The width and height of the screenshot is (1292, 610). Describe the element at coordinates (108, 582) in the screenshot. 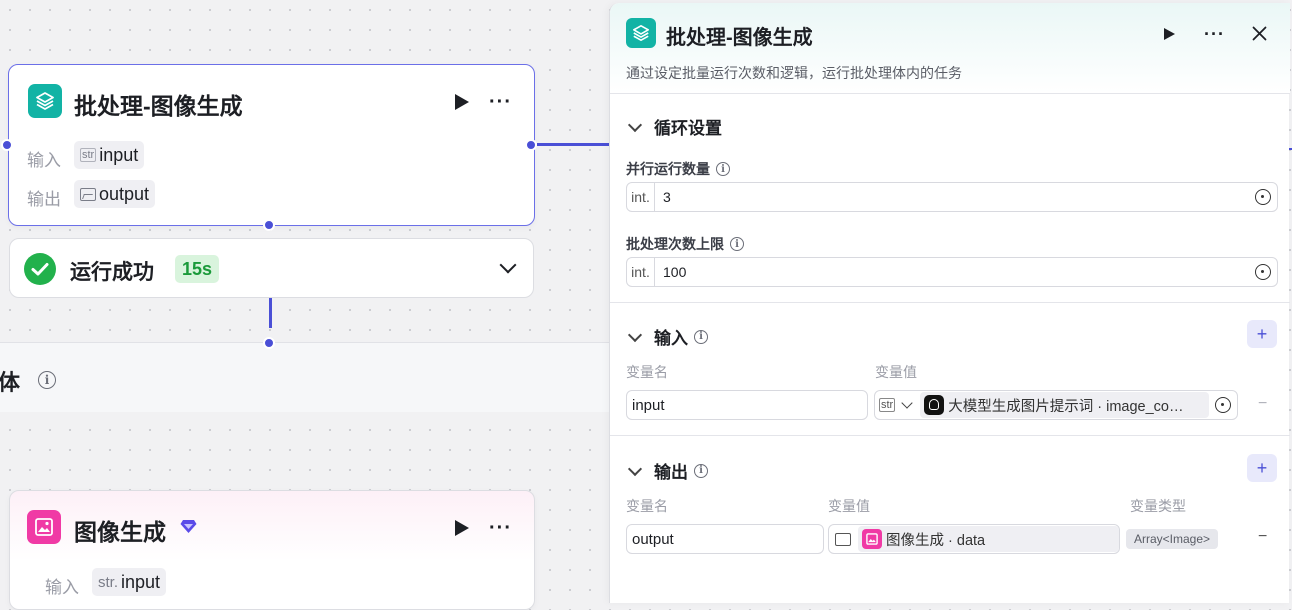

I see `str-type-label: str.` at that location.